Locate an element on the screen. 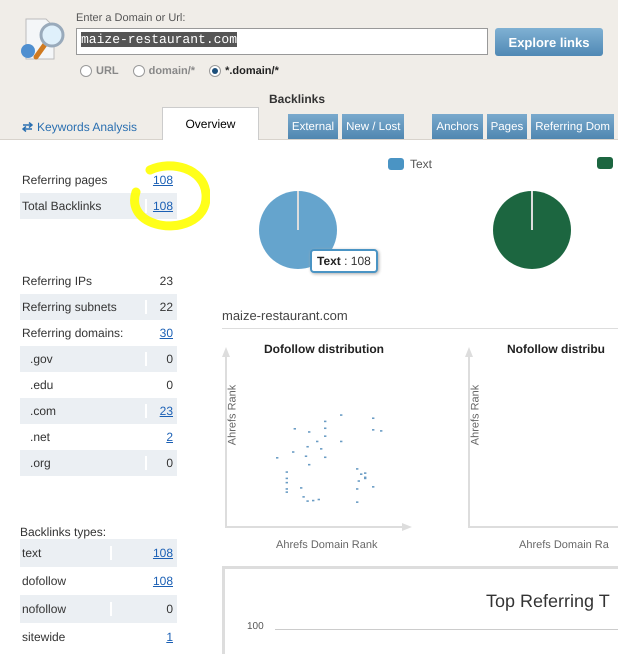  tab: Referring Dom is located at coordinates (572, 126).